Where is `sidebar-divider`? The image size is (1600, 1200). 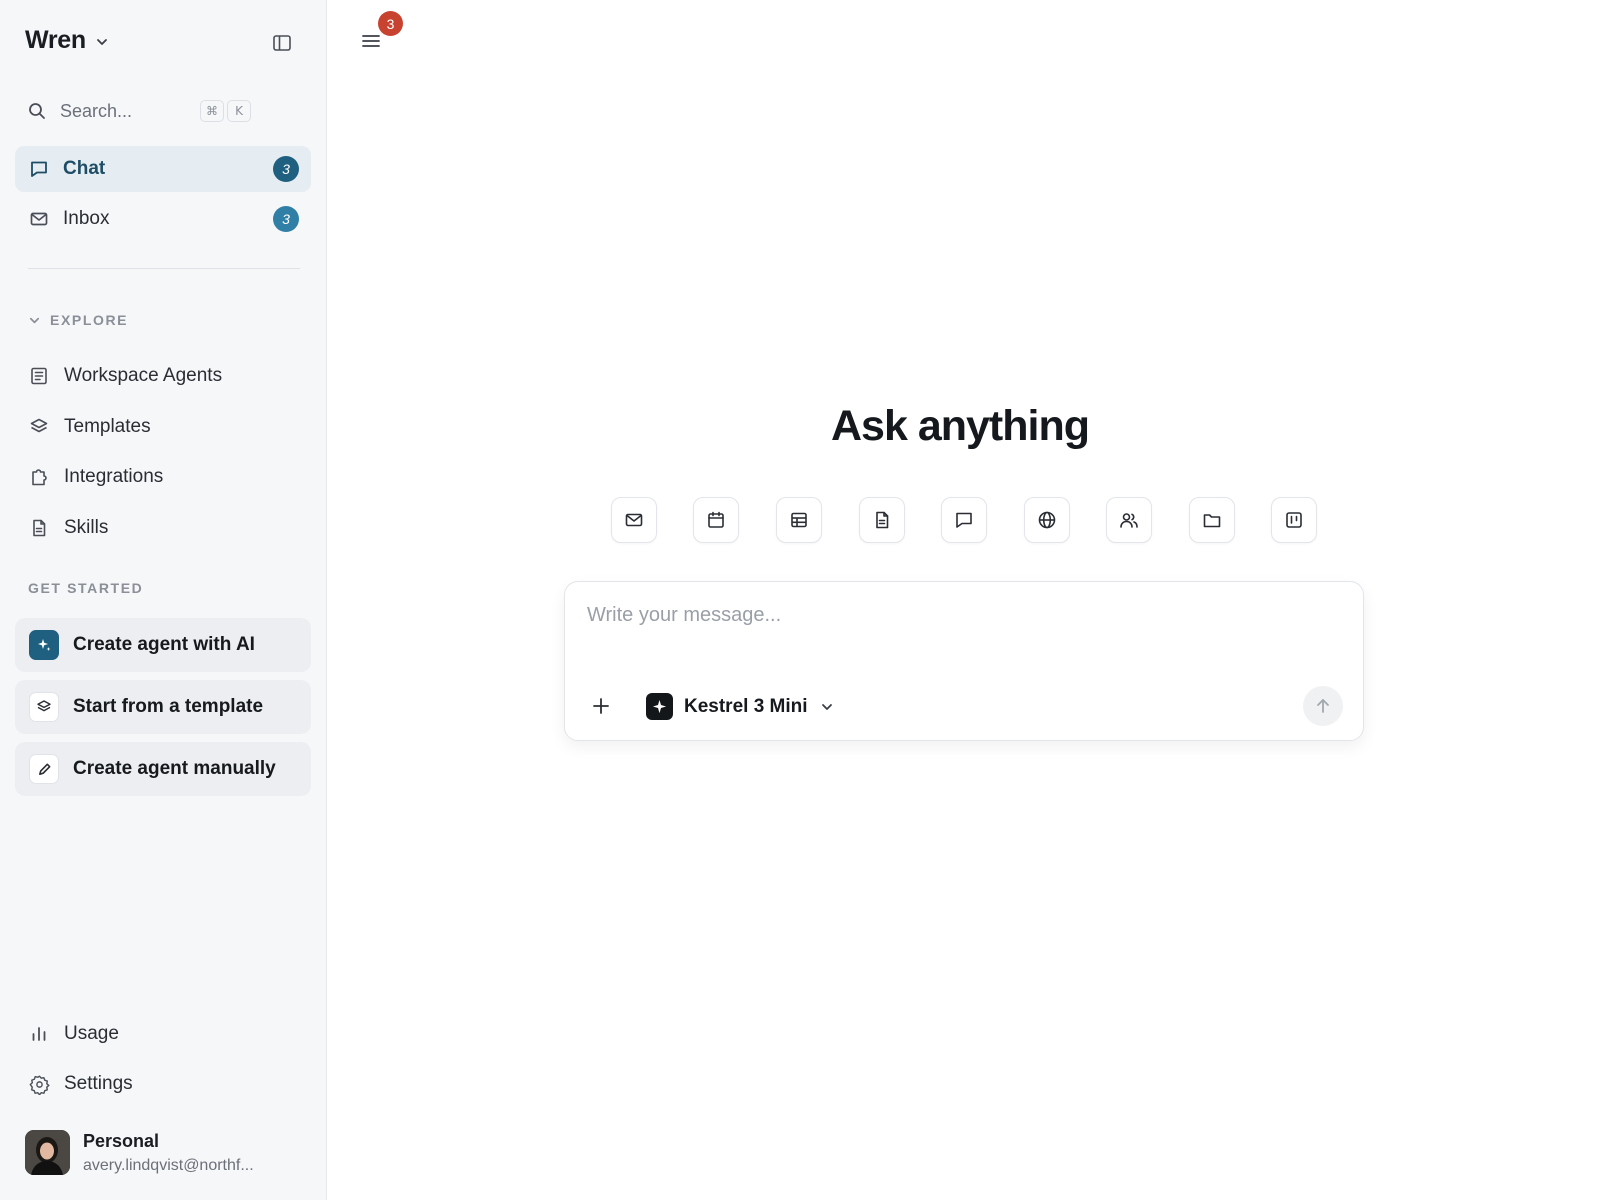
sidebar-divider is located at coordinates (164, 268).